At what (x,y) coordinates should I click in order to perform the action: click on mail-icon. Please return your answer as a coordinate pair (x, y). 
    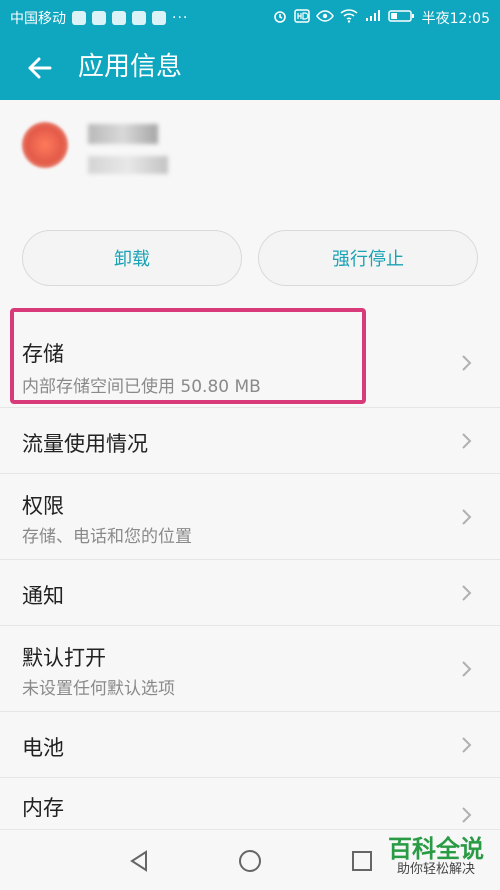
    Looking at the image, I should click on (119, 18).